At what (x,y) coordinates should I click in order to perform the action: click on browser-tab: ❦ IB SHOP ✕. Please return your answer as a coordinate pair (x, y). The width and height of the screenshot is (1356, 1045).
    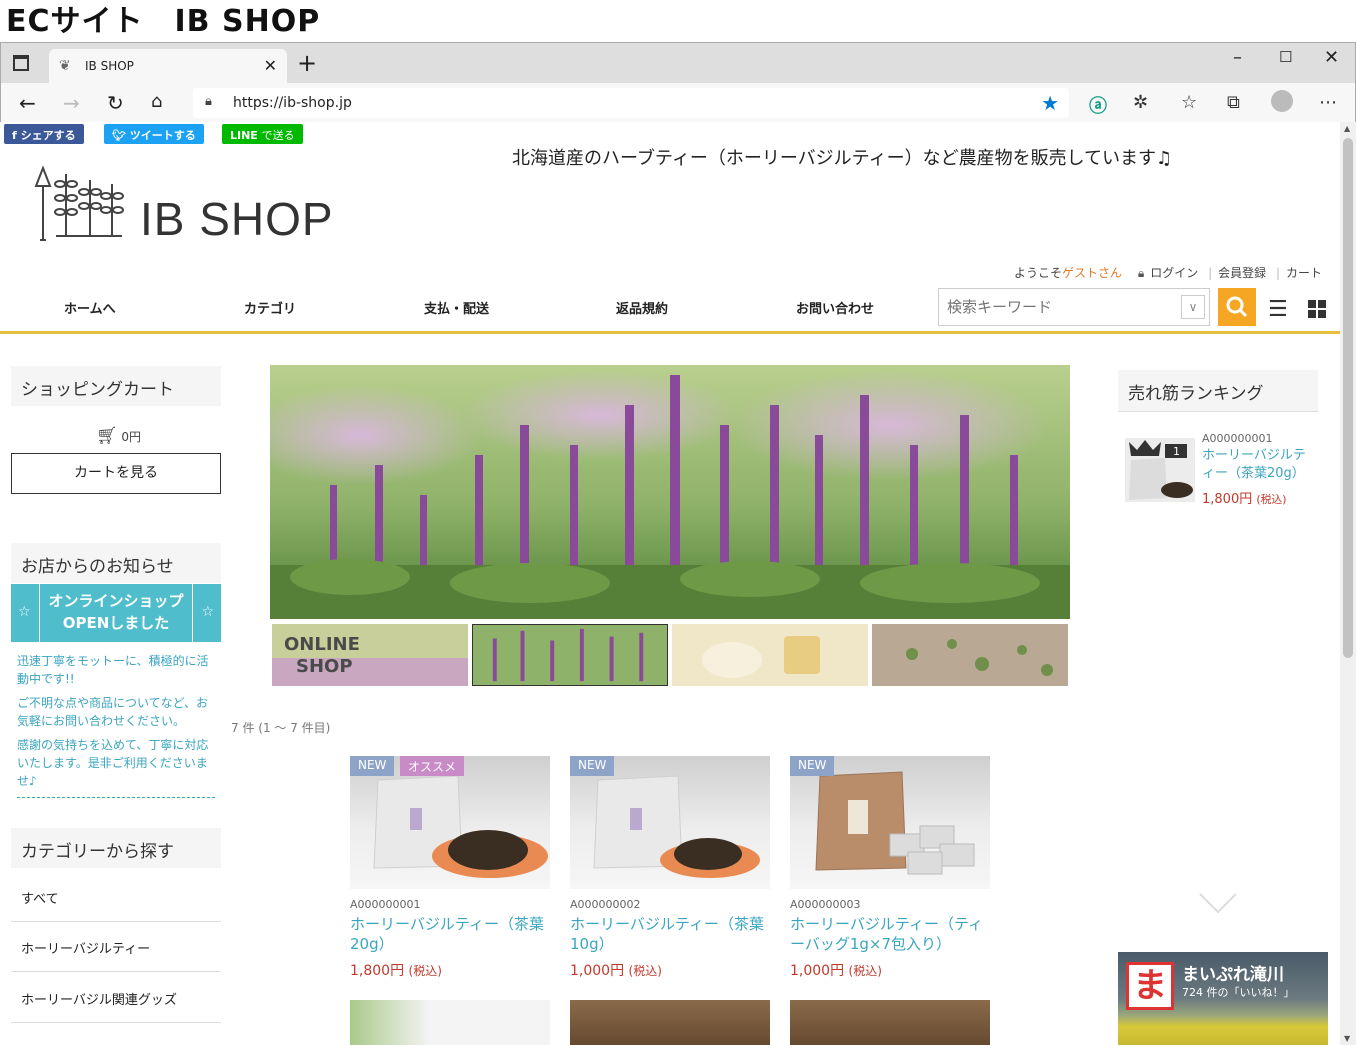
    Looking at the image, I should click on (168, 66).